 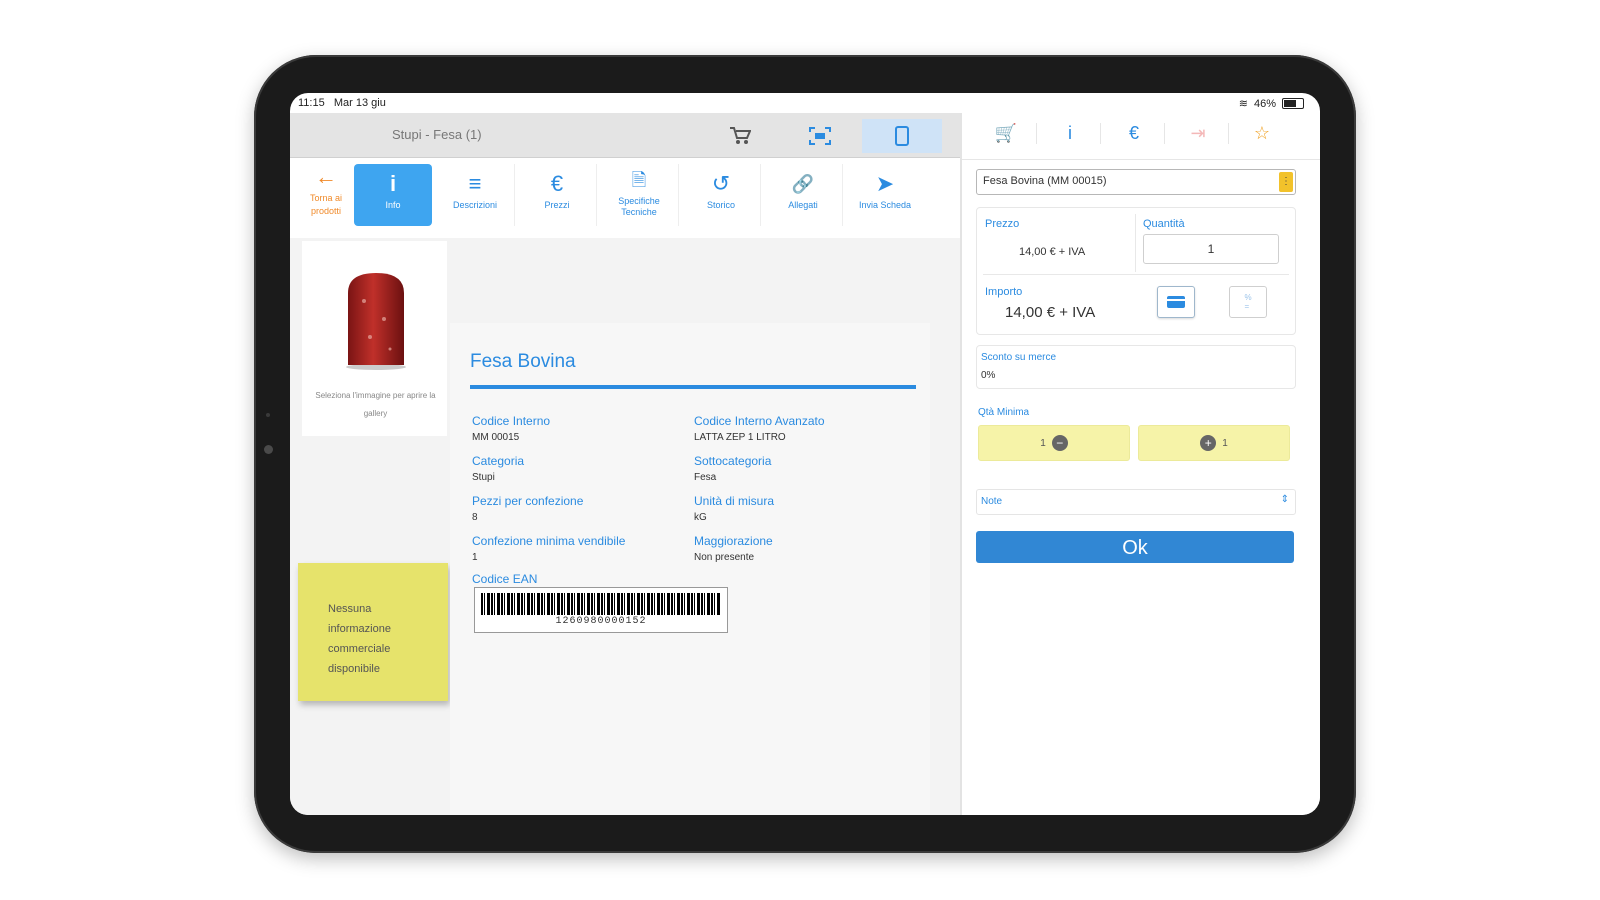 I want to click on amount-value: 14,00 € + IVA, so click(x=1050, y=312).